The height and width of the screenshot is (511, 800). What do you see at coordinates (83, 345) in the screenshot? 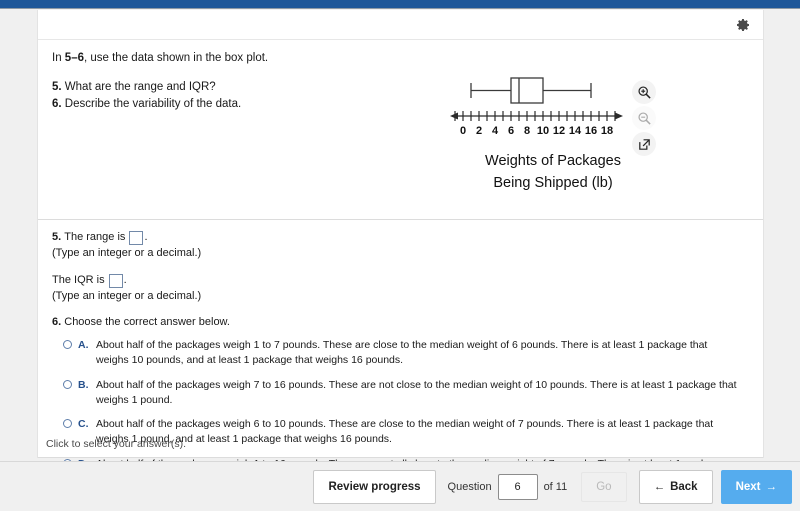
I see `choice-letter-a: A.` at bounding box center [83, 345].